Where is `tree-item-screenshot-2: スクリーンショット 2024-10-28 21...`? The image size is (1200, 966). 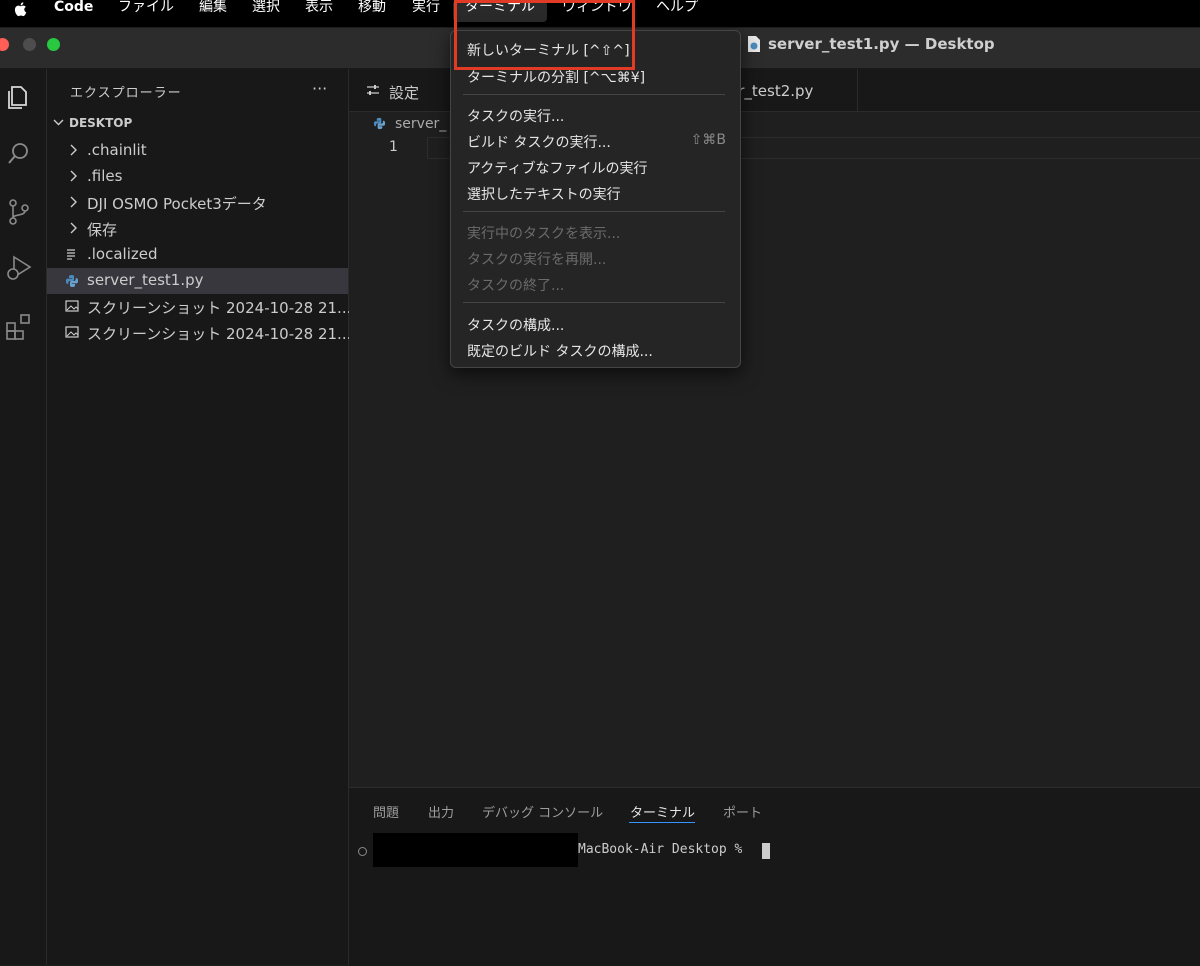 tree-item-screenshot-2: スクリーンショット 2024-10-28 21... is located at coordinates (199, 333).